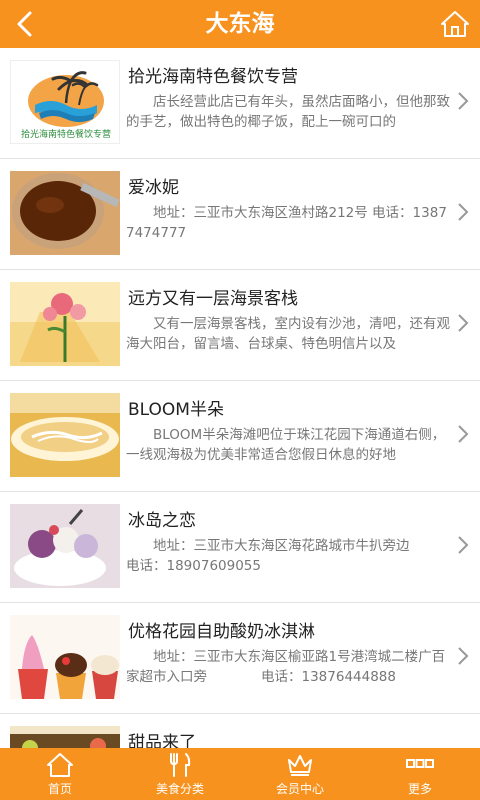  I want to click on shop-name: BLOOM半朵, so click(176, 410).